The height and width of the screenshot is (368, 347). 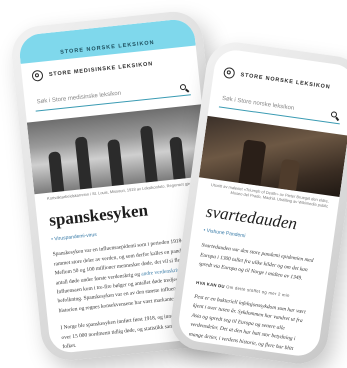 I want to click on brand-name: STORE NORSKE LEKSIKON, so click(x=285, y=81).